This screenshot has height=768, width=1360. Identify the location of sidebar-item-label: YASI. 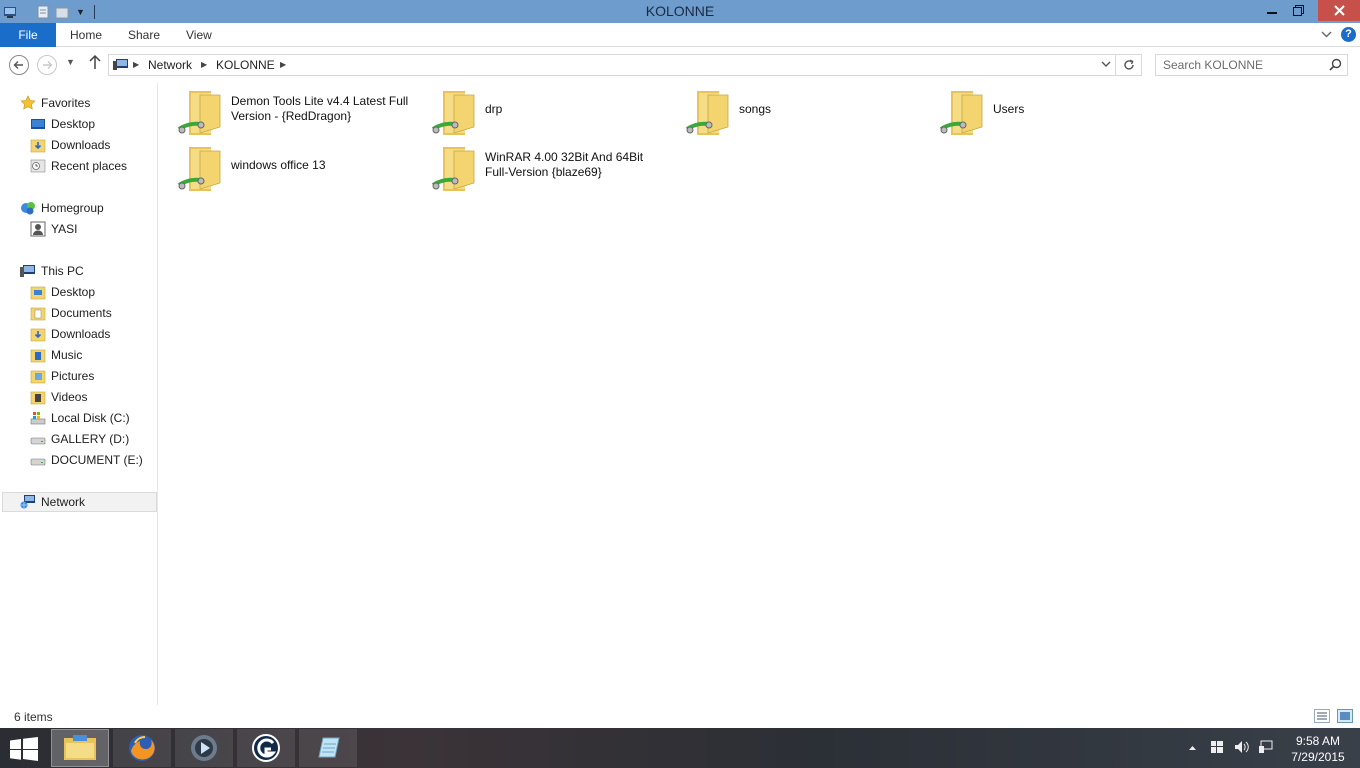
(64, 229).